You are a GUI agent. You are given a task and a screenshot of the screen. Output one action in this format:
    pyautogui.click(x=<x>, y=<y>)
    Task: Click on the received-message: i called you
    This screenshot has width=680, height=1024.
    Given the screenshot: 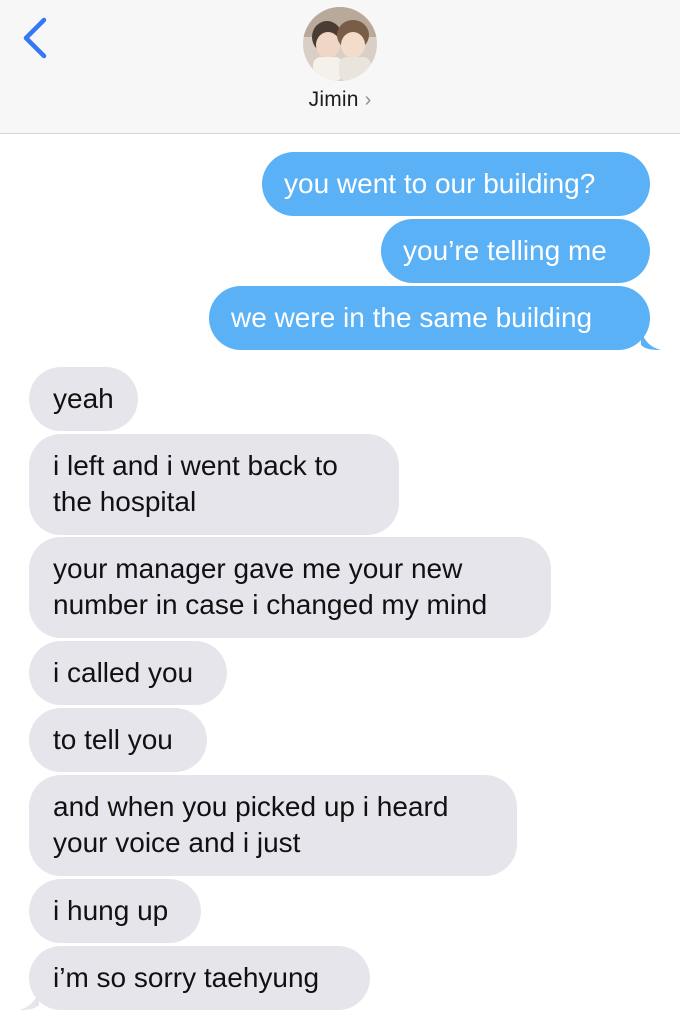 What is the action you would take?
    pyautogui.click(x=128, y=673)
    